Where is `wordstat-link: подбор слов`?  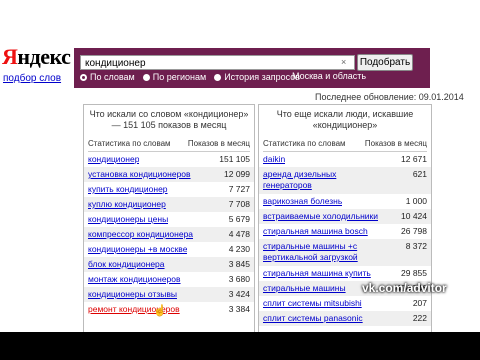
wordstat-link: подбор слов is located at coordinates (32, 78).